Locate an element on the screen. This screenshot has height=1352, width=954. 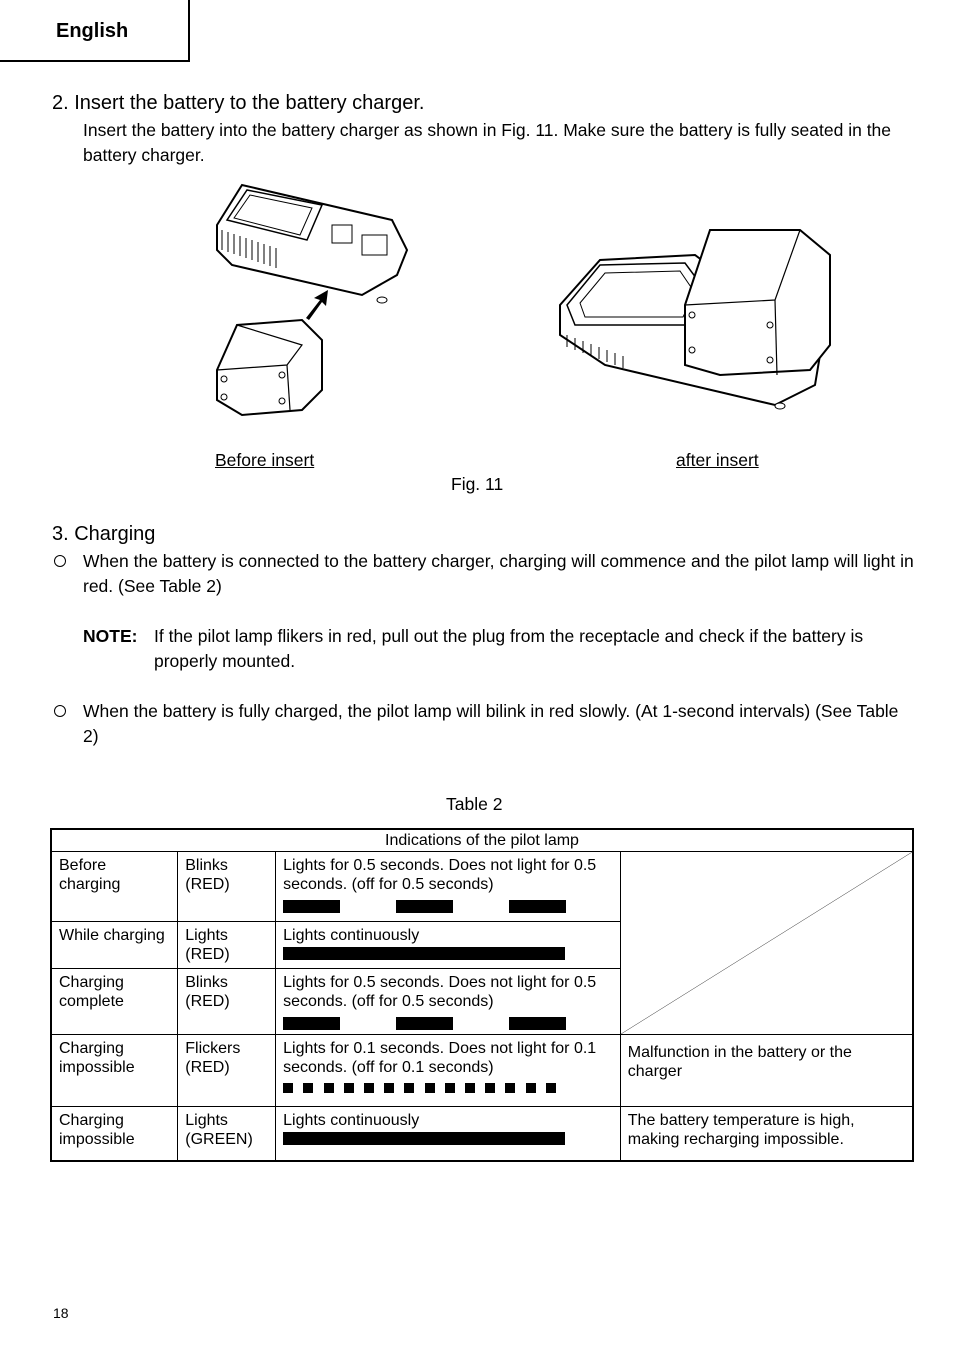
empty-diagonal-cell is located at coordinates (766, 943).